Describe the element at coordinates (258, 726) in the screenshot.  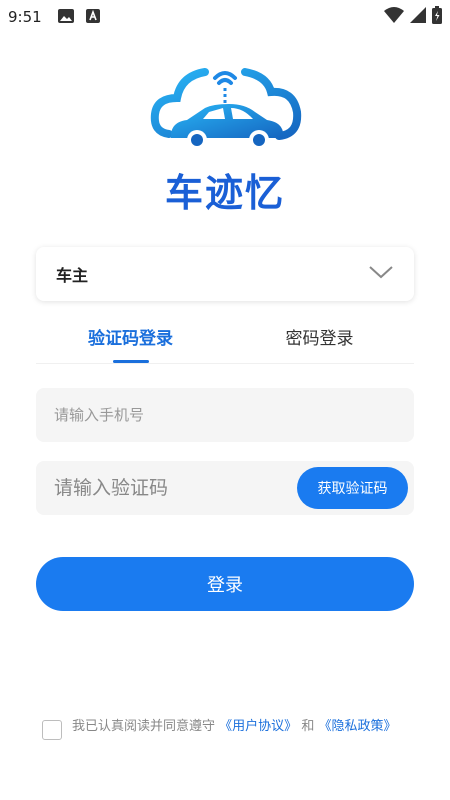
I see `user-agreement-link: 《用户协议》` at that location.